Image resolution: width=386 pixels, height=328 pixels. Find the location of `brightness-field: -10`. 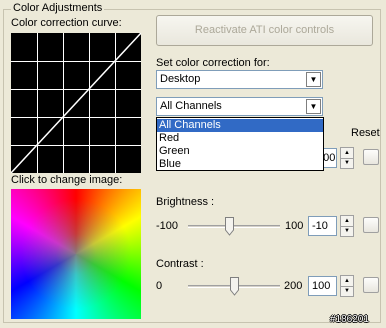

brightness-field: -10 is located at coordinates (322, 226).